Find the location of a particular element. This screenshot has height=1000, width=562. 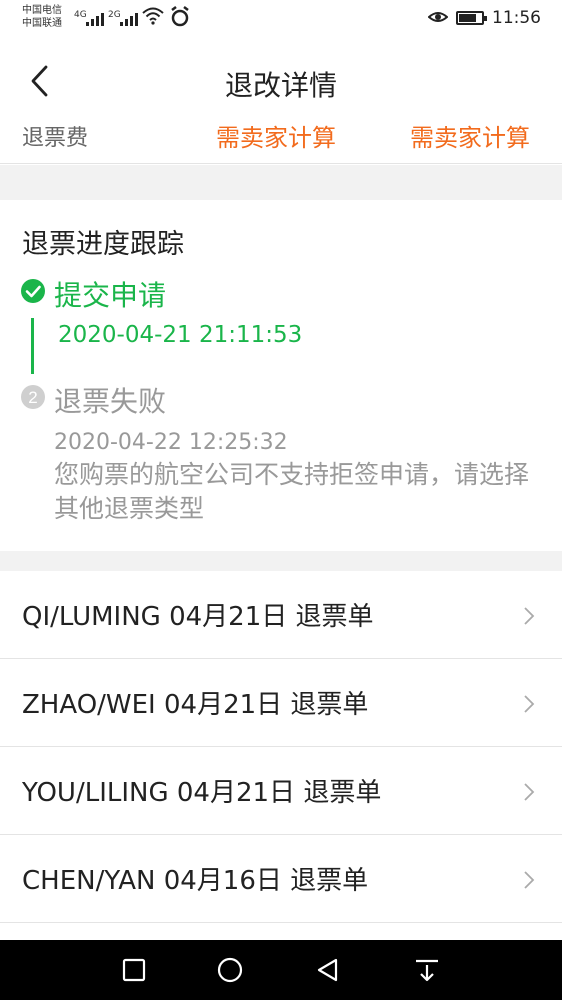

step-label: 退票失败 is located at coordinates (110, 401).